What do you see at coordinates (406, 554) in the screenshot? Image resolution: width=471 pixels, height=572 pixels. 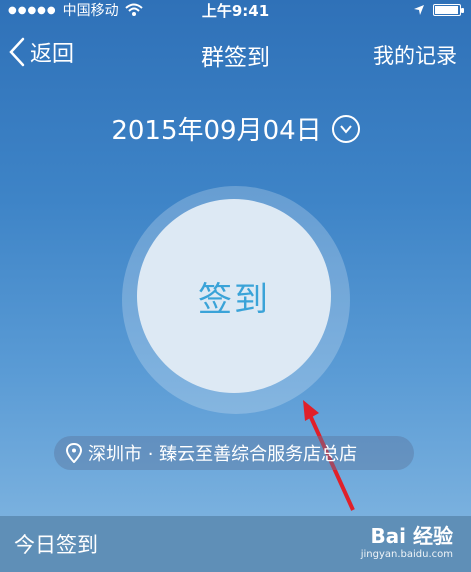 I see `watermark-url: jingyan.baidu.com` at bounding box center [406, 554].